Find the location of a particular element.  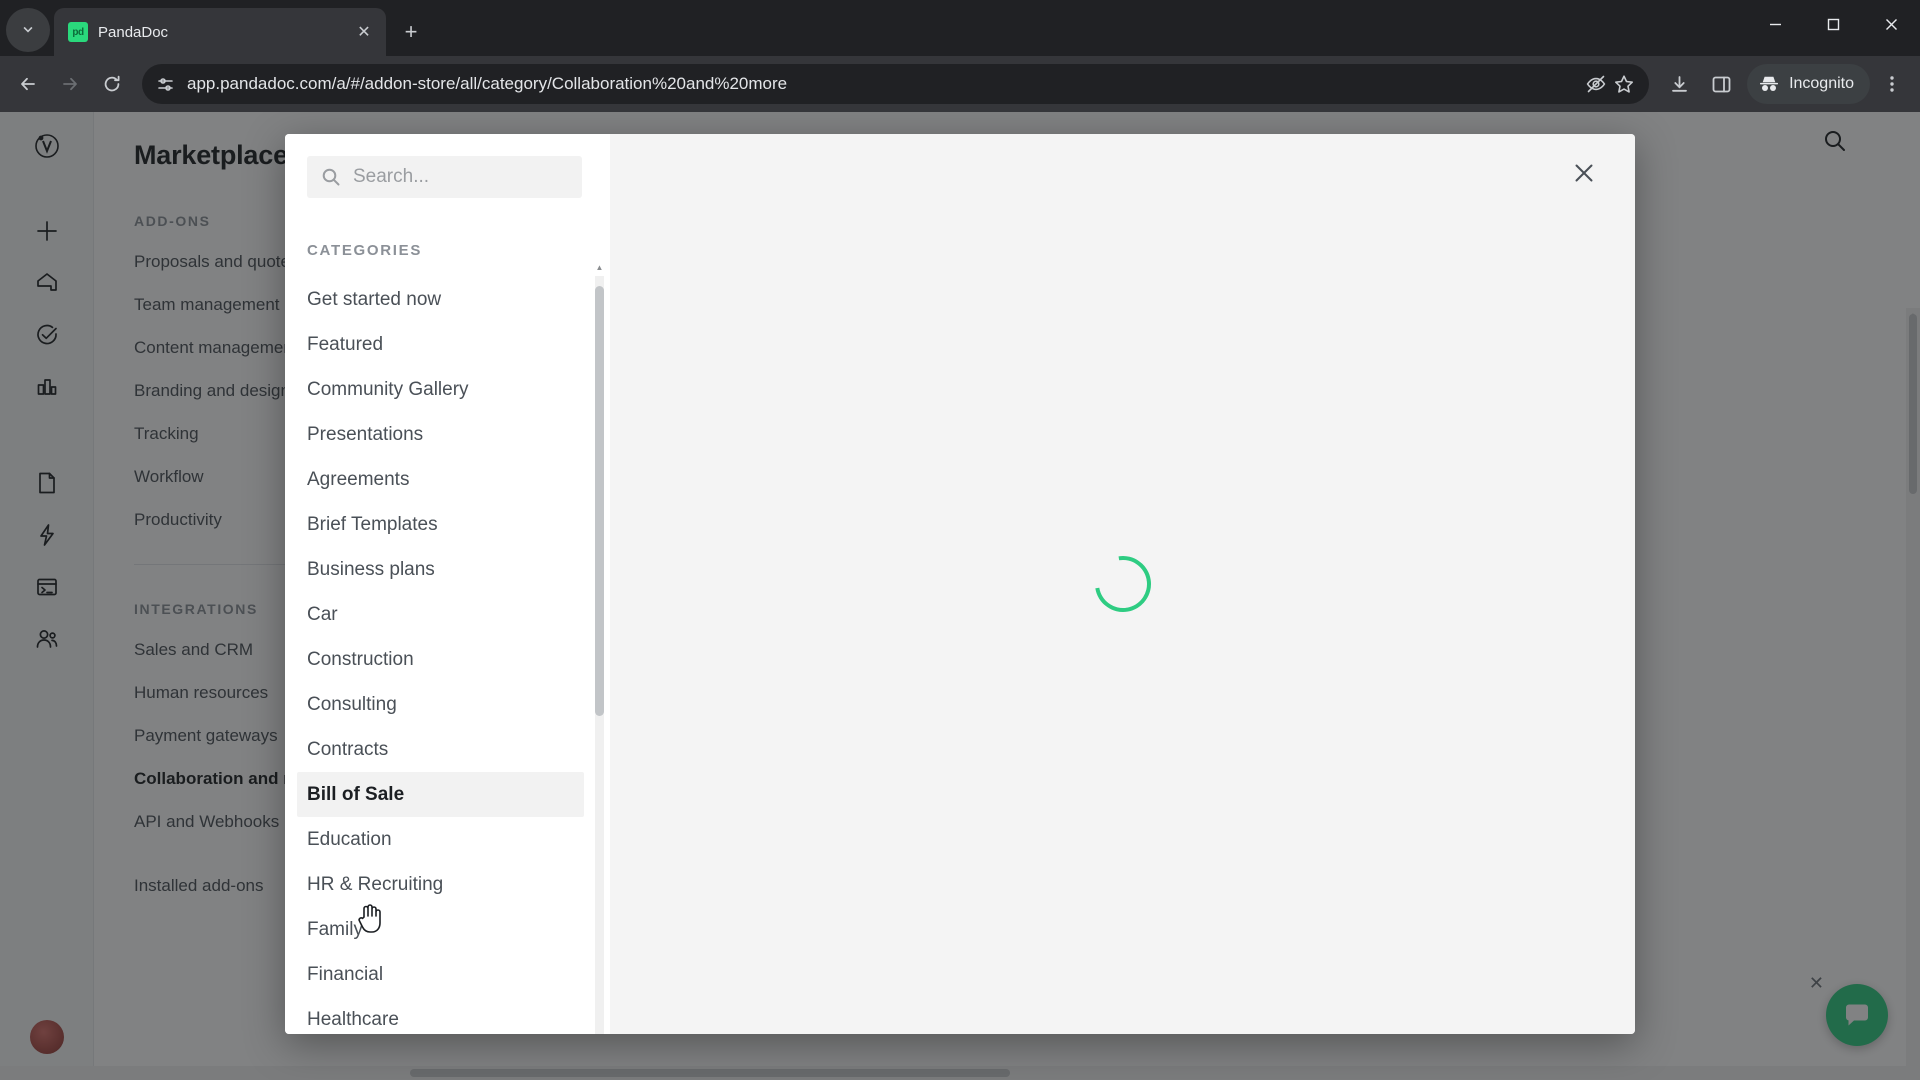

category-item-construction: Construction is located at coordinates (440, 659).